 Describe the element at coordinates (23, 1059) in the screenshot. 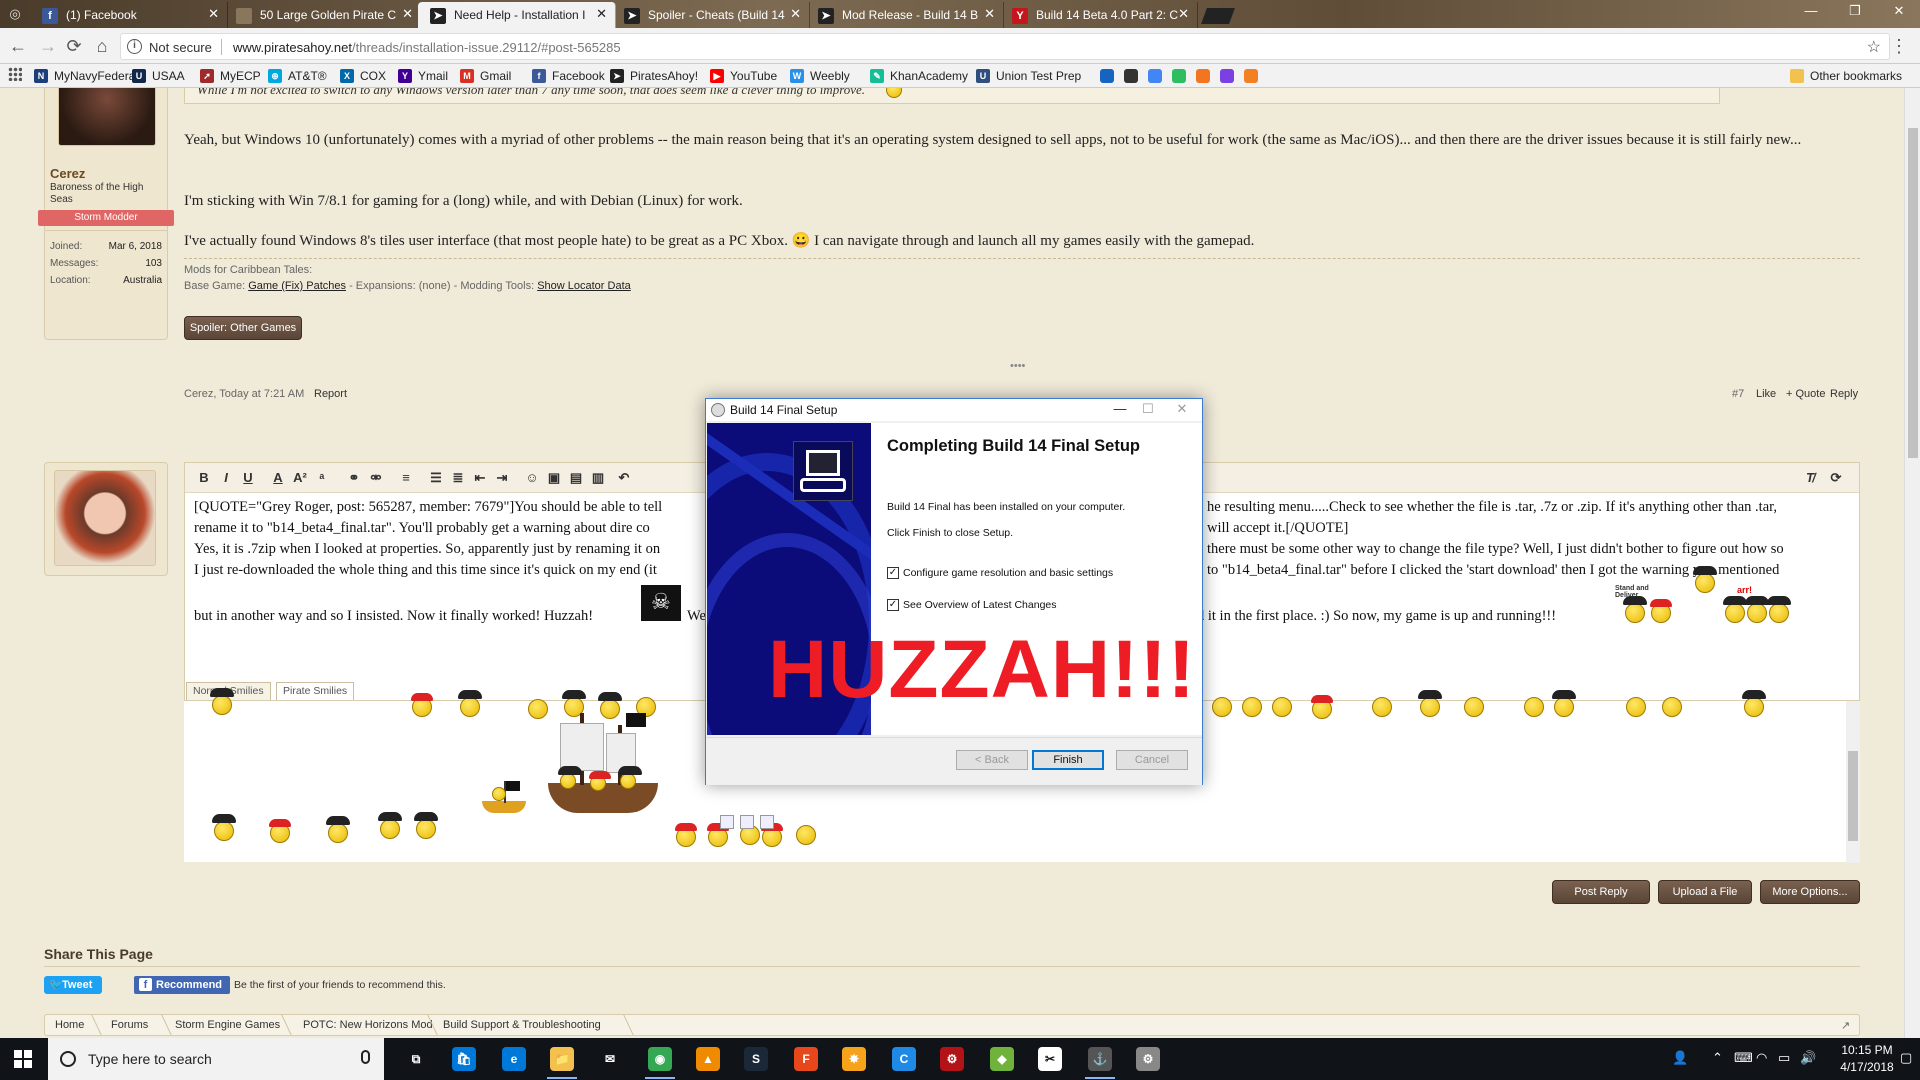

I see `start-icon` at that location.